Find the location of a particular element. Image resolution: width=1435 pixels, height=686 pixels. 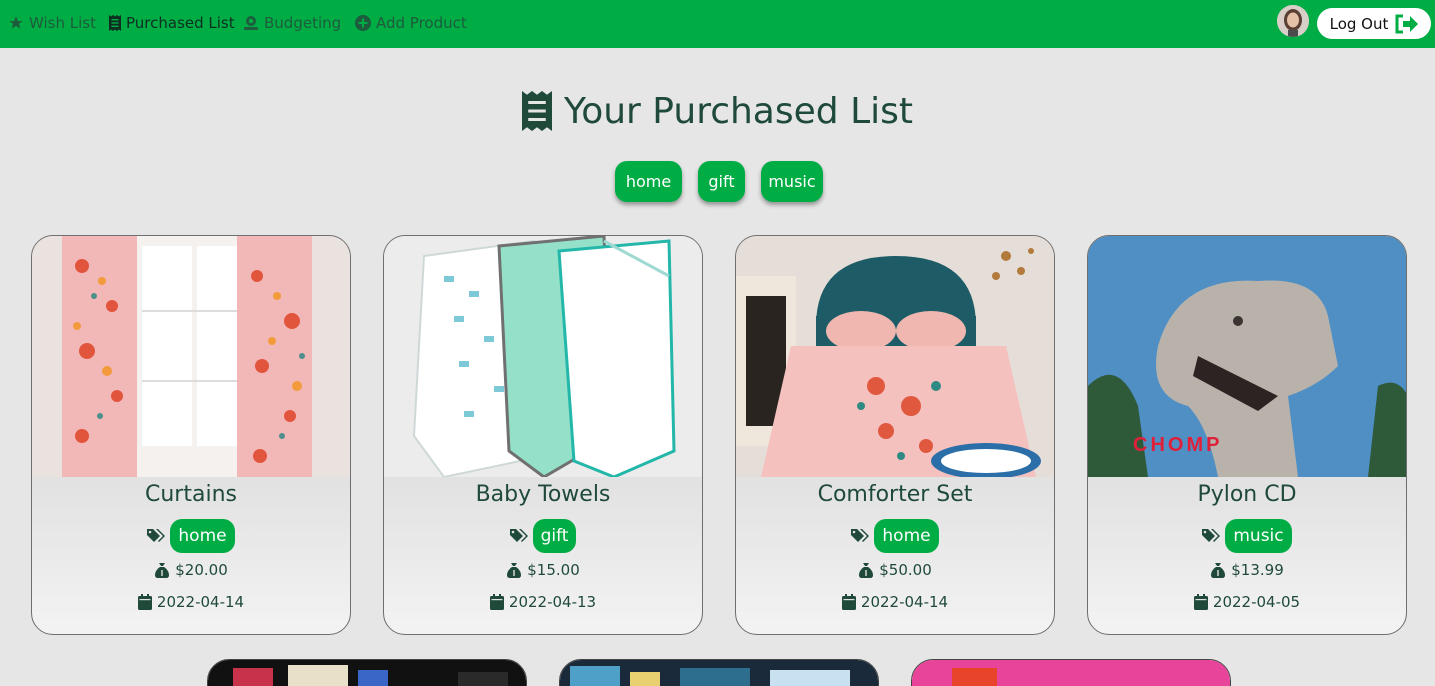

user-avatar is located at coordinates (1293, 21).